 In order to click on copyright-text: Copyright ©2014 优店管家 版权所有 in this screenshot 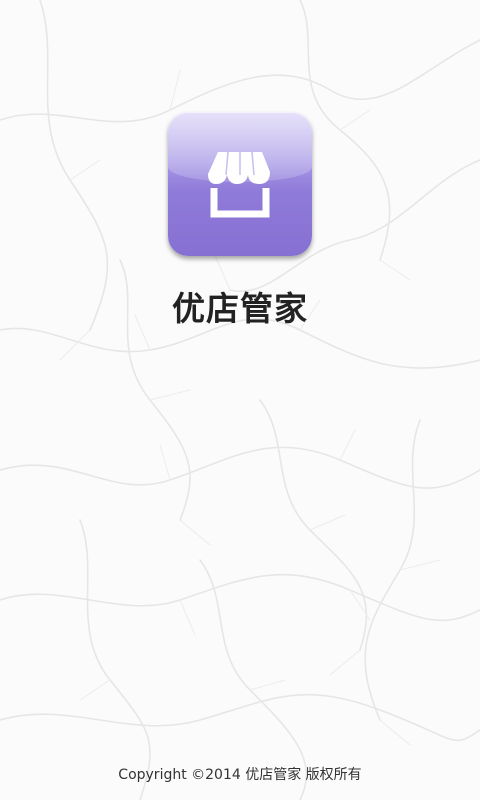, I will do `click(240, 775)`.